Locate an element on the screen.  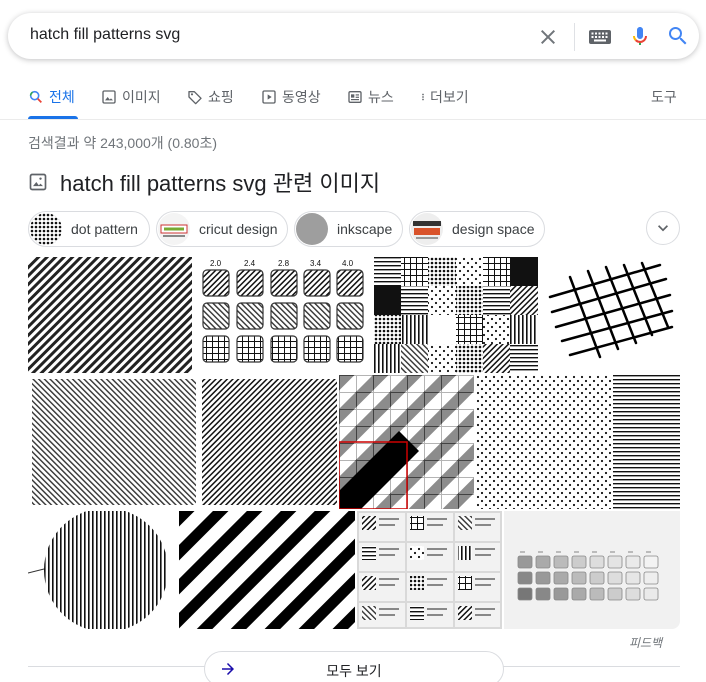
play-icon is located at coordinates (269, 97).